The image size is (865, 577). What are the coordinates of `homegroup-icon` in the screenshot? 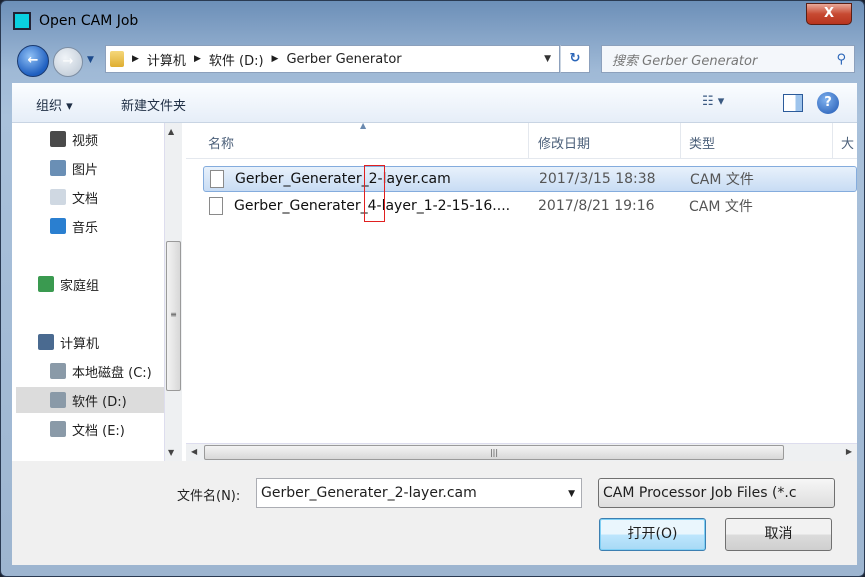 It's located at (46, 284).